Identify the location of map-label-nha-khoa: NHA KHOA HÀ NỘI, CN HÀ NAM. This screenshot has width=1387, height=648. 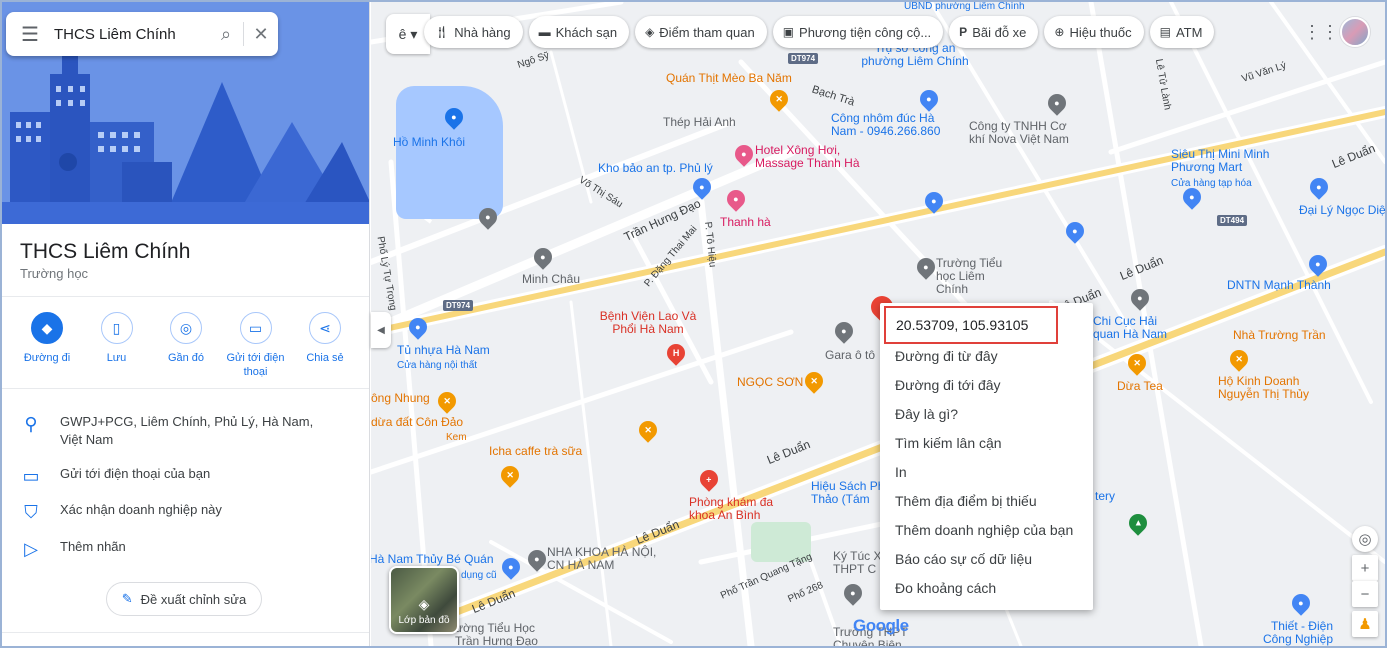
(602, 559).